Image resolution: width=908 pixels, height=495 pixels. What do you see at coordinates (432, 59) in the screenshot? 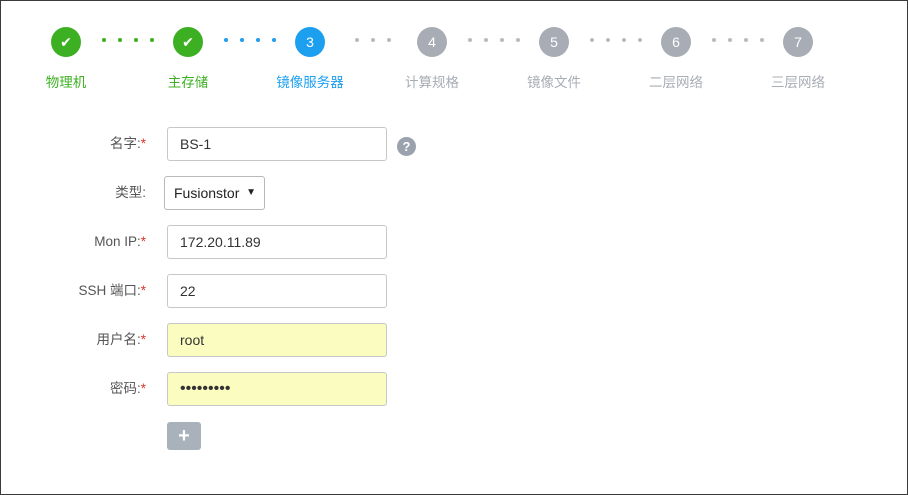
I see `step-4: 4 计算规格` at bounding box center [432, 59].